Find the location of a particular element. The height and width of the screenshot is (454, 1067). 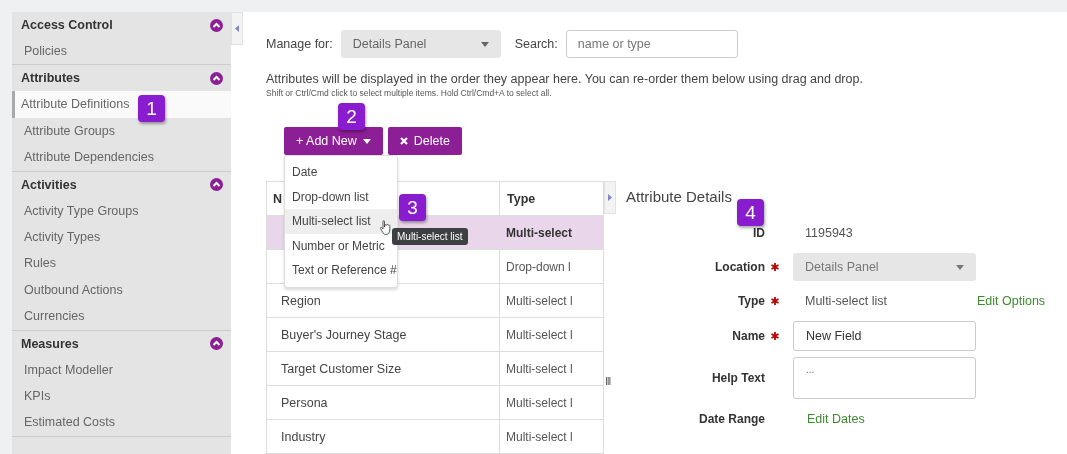

section-title: Activities is located at coordinates (49, 184).